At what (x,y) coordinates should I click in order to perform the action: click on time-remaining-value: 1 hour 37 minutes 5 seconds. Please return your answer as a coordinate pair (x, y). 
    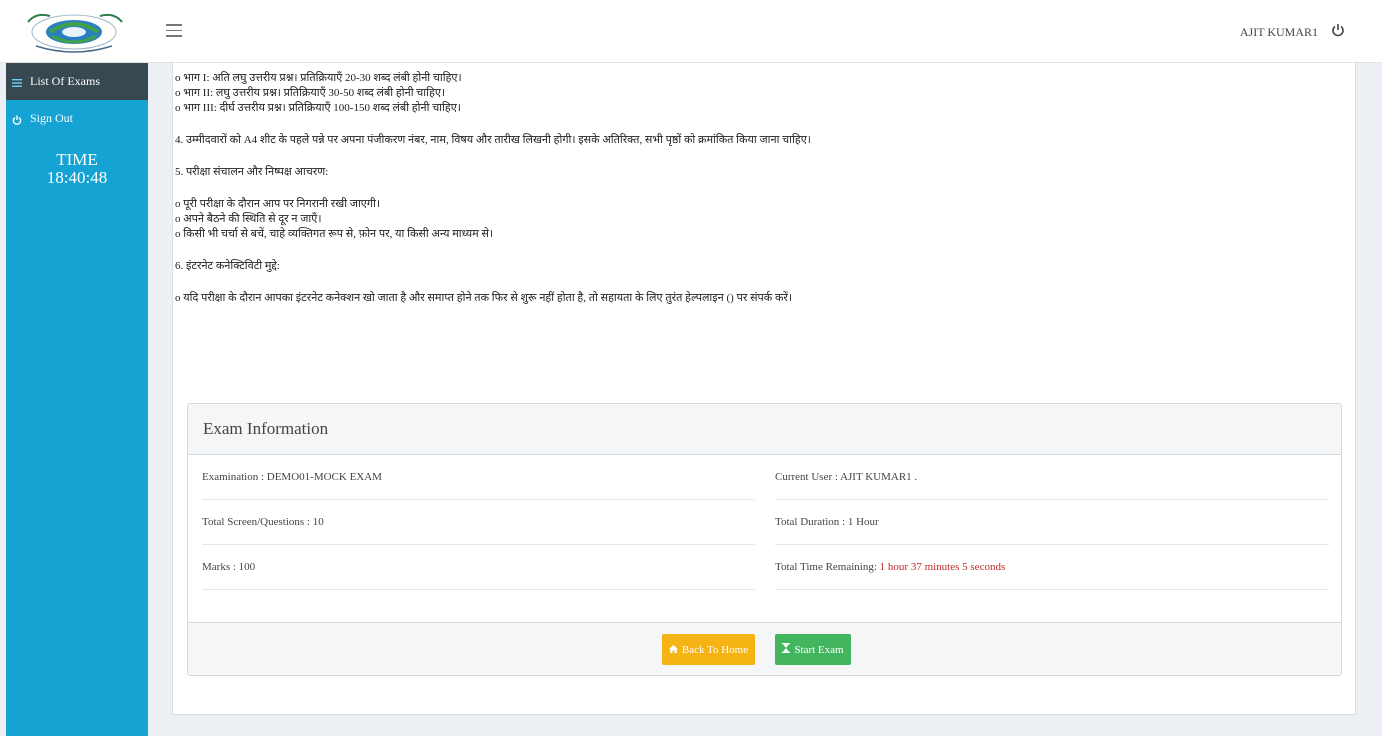
    Looking at the image, I should click on (942, 567).